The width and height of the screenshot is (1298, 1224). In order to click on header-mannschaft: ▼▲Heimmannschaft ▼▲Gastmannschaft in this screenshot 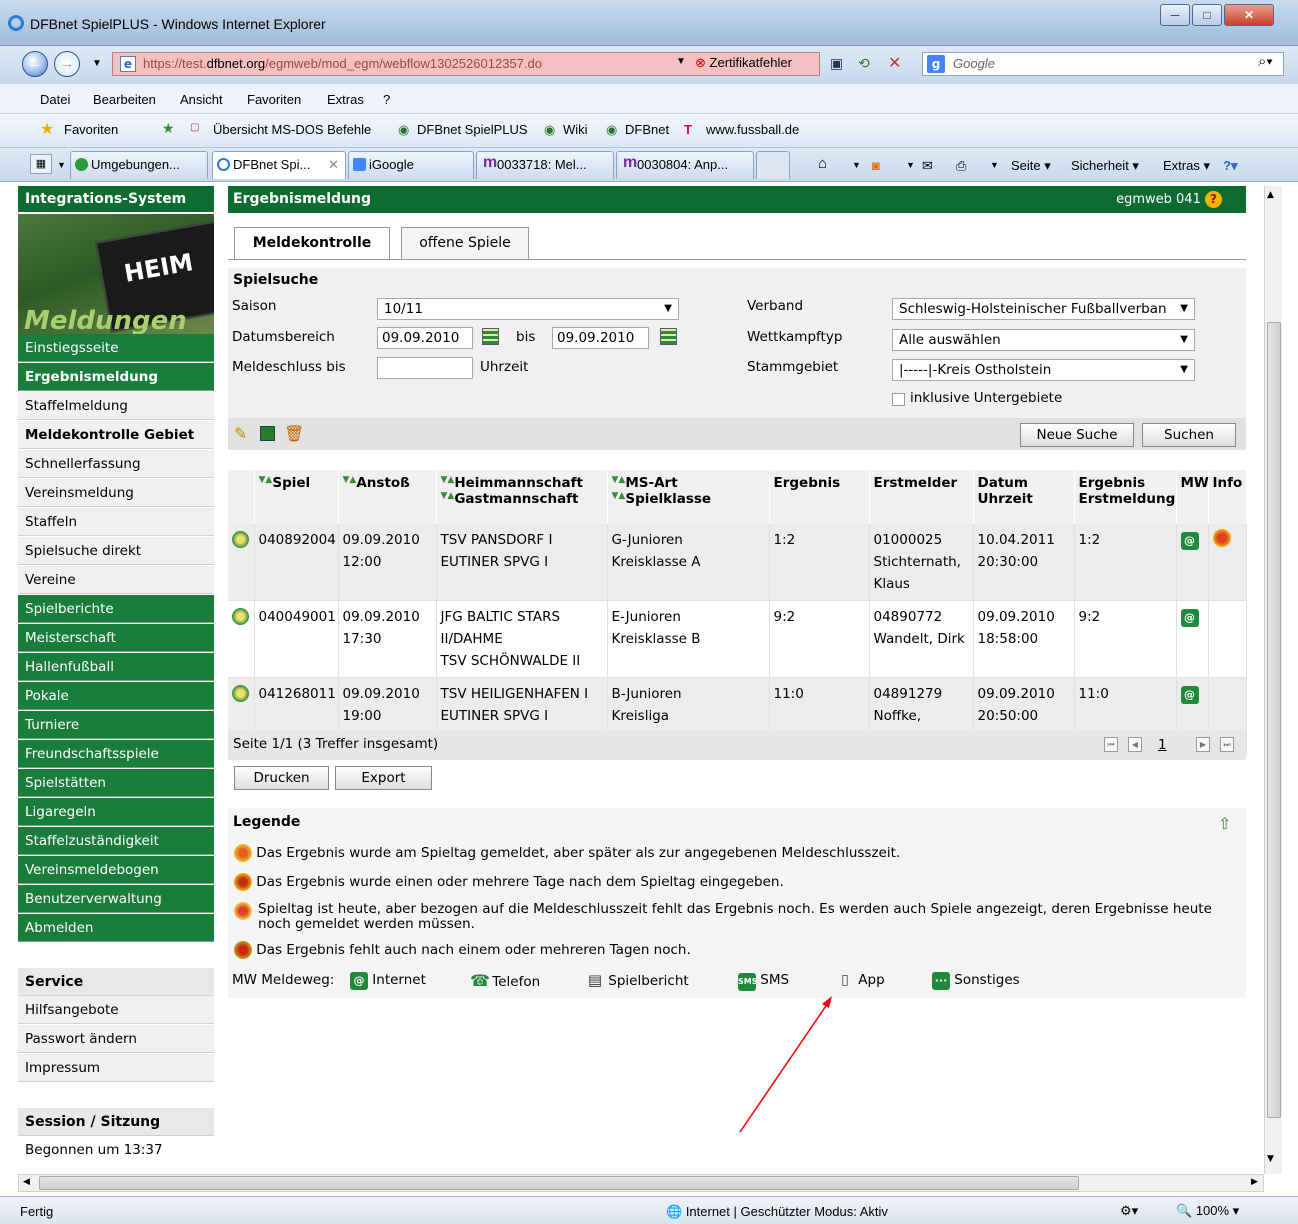, I will do `click(522, 497)`.